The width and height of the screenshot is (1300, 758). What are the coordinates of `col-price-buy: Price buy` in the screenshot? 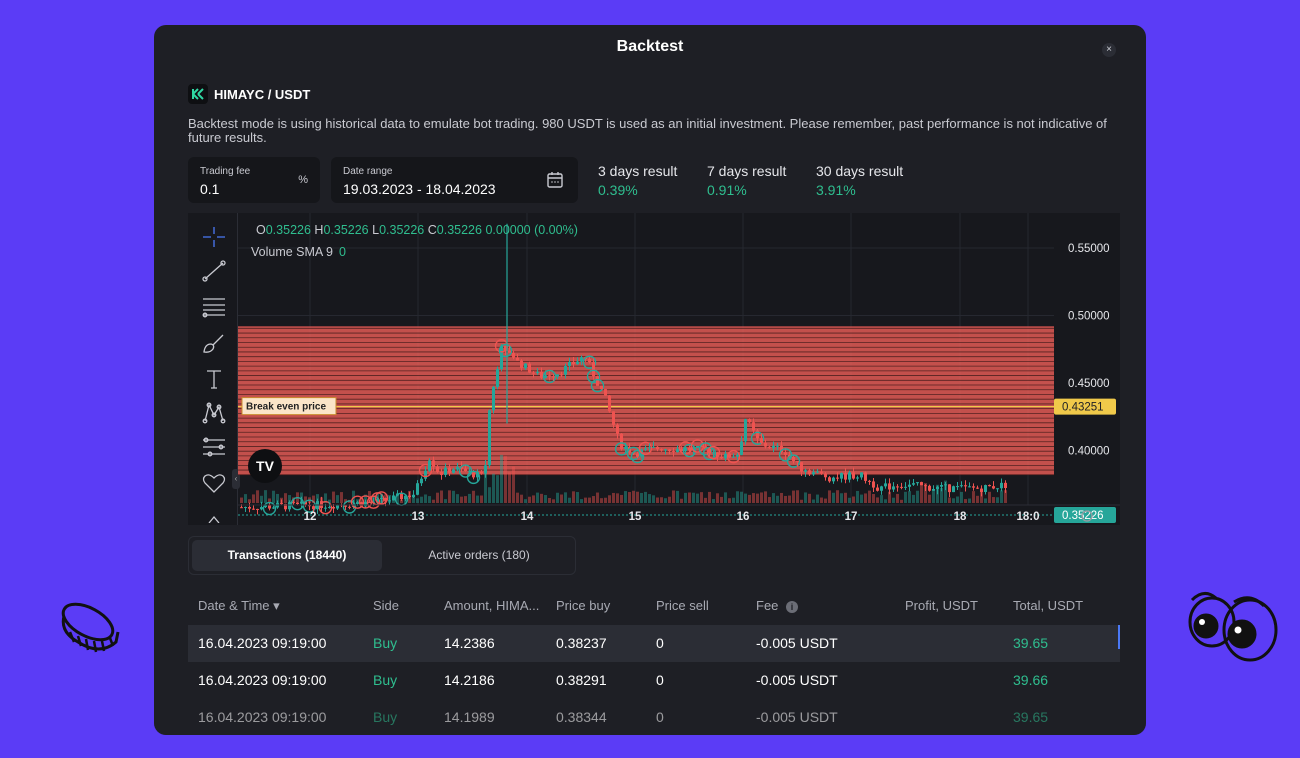 It's located at (583, 605).